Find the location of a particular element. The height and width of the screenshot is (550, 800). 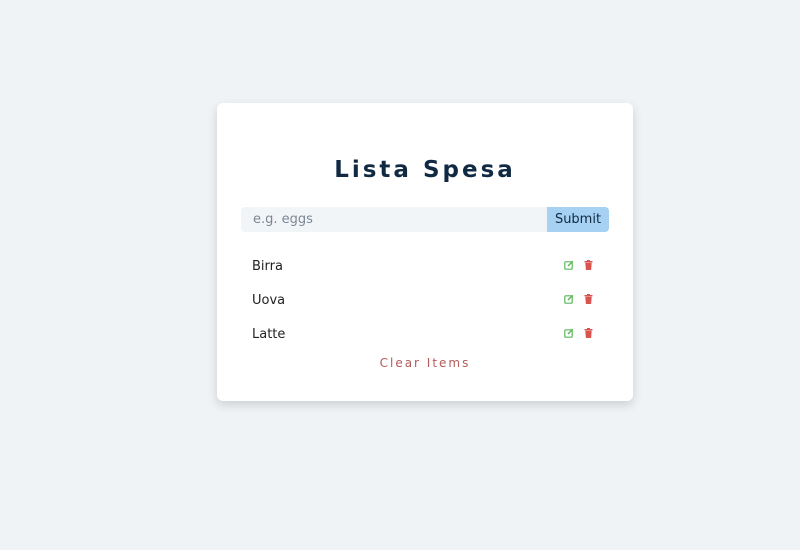

list-item: Birra is located at coordinates (425, 266).